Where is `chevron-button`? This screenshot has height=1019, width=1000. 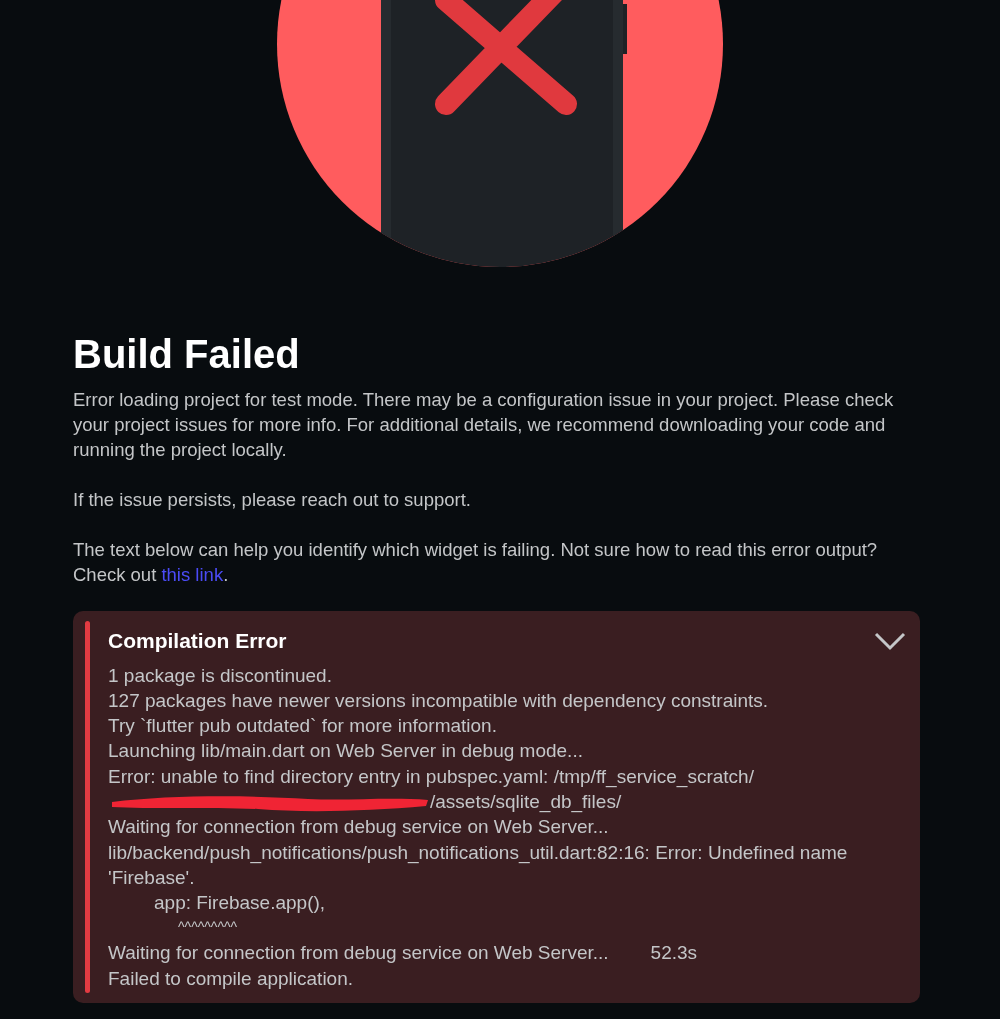 chevron-button is located at coordinates (890, 640).